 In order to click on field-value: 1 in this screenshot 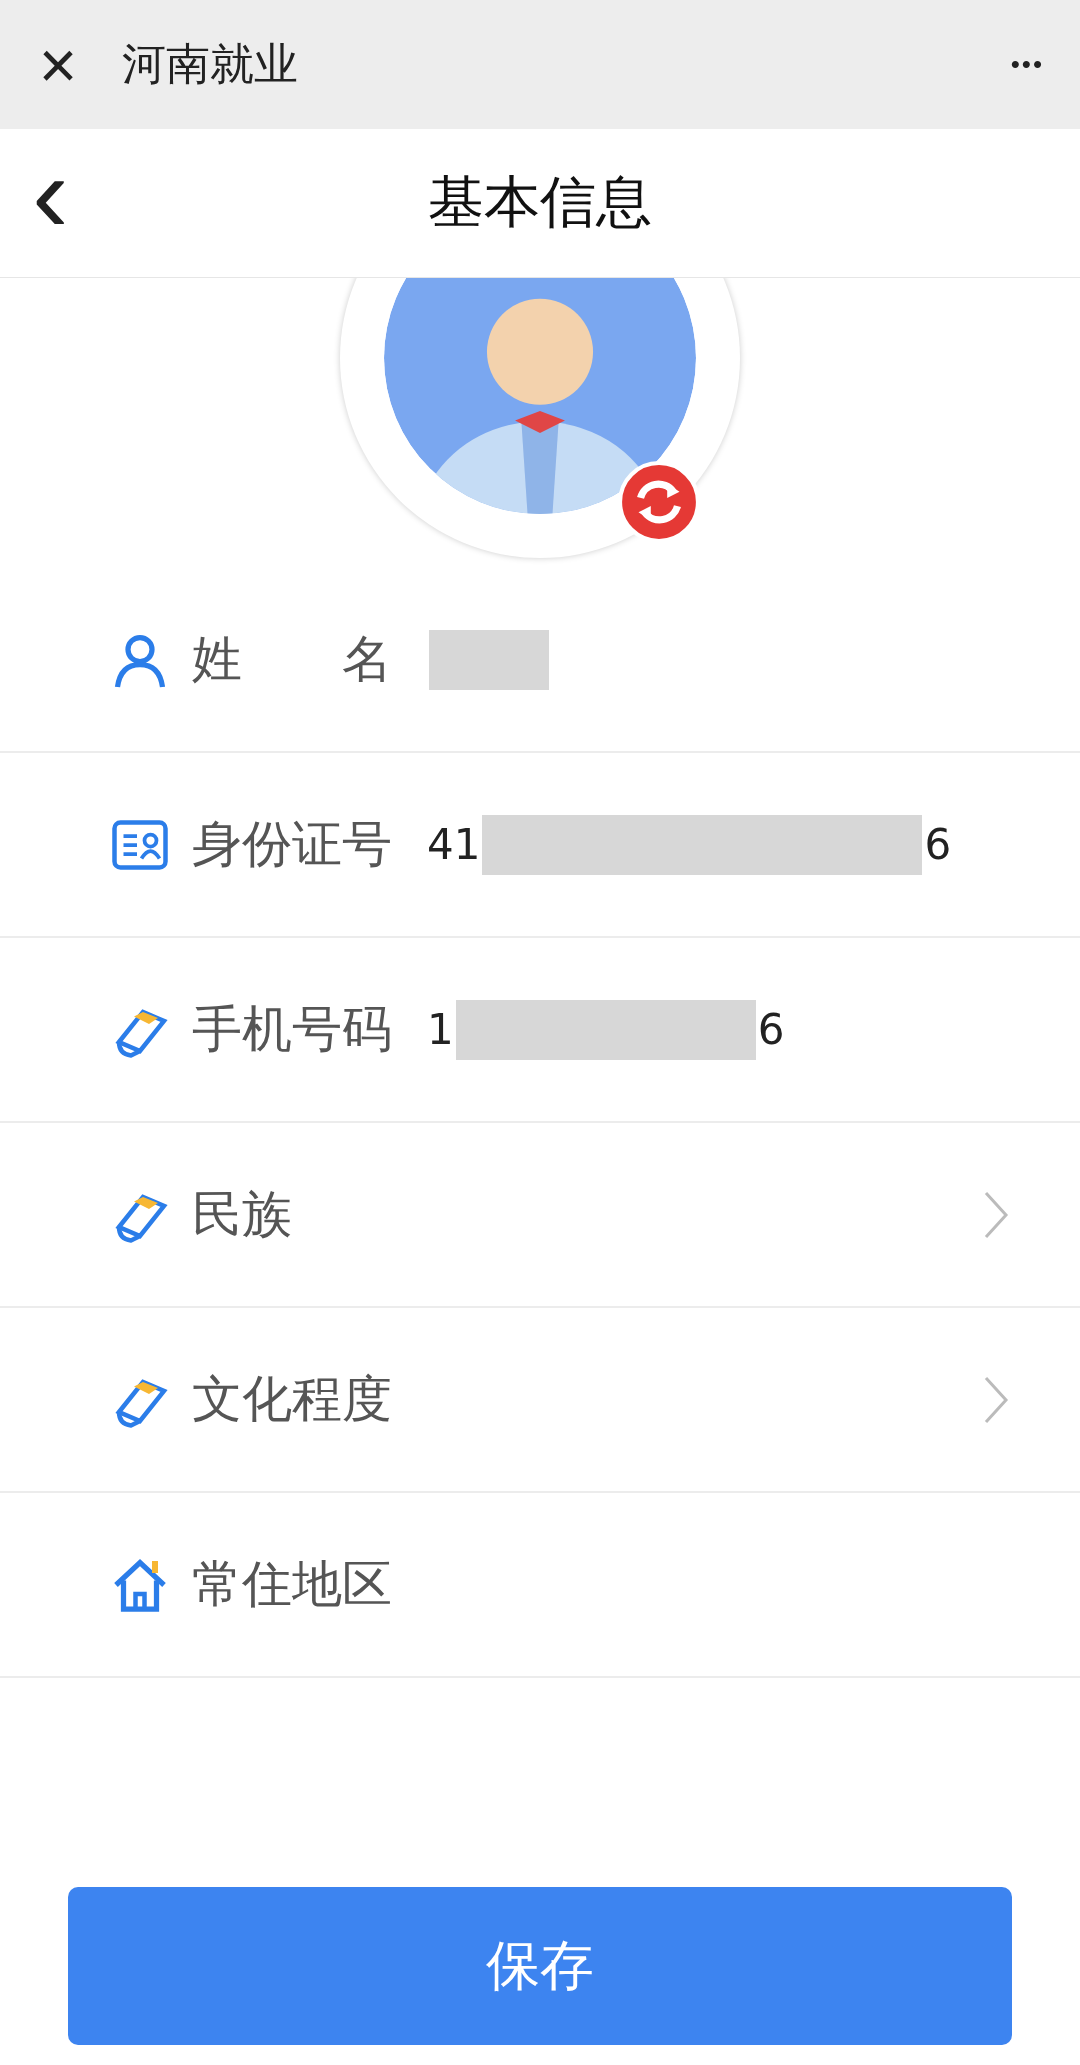, I will do `click(440, 1029)`.